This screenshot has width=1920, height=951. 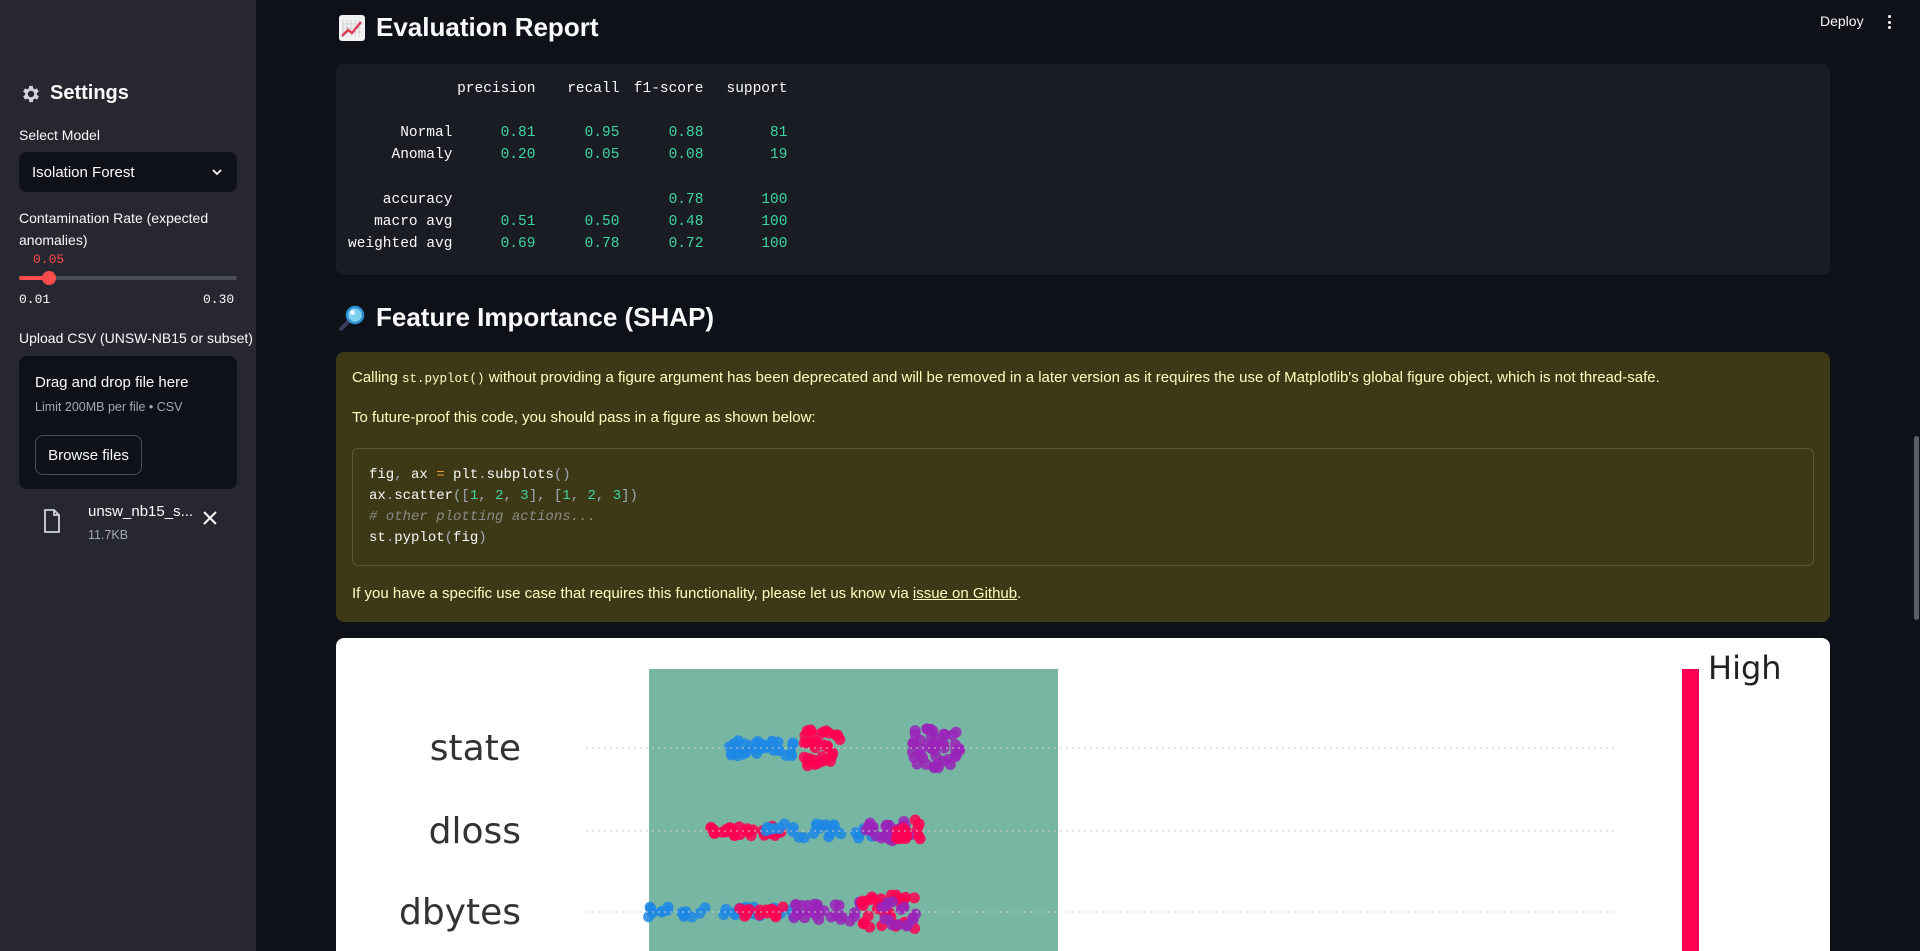 What do you see at coordinates (136, 338) in the screenshot?
I see `upload-label: Upload CSV (UNSW-NB15 or subset)` at bounding box center [136, 338].